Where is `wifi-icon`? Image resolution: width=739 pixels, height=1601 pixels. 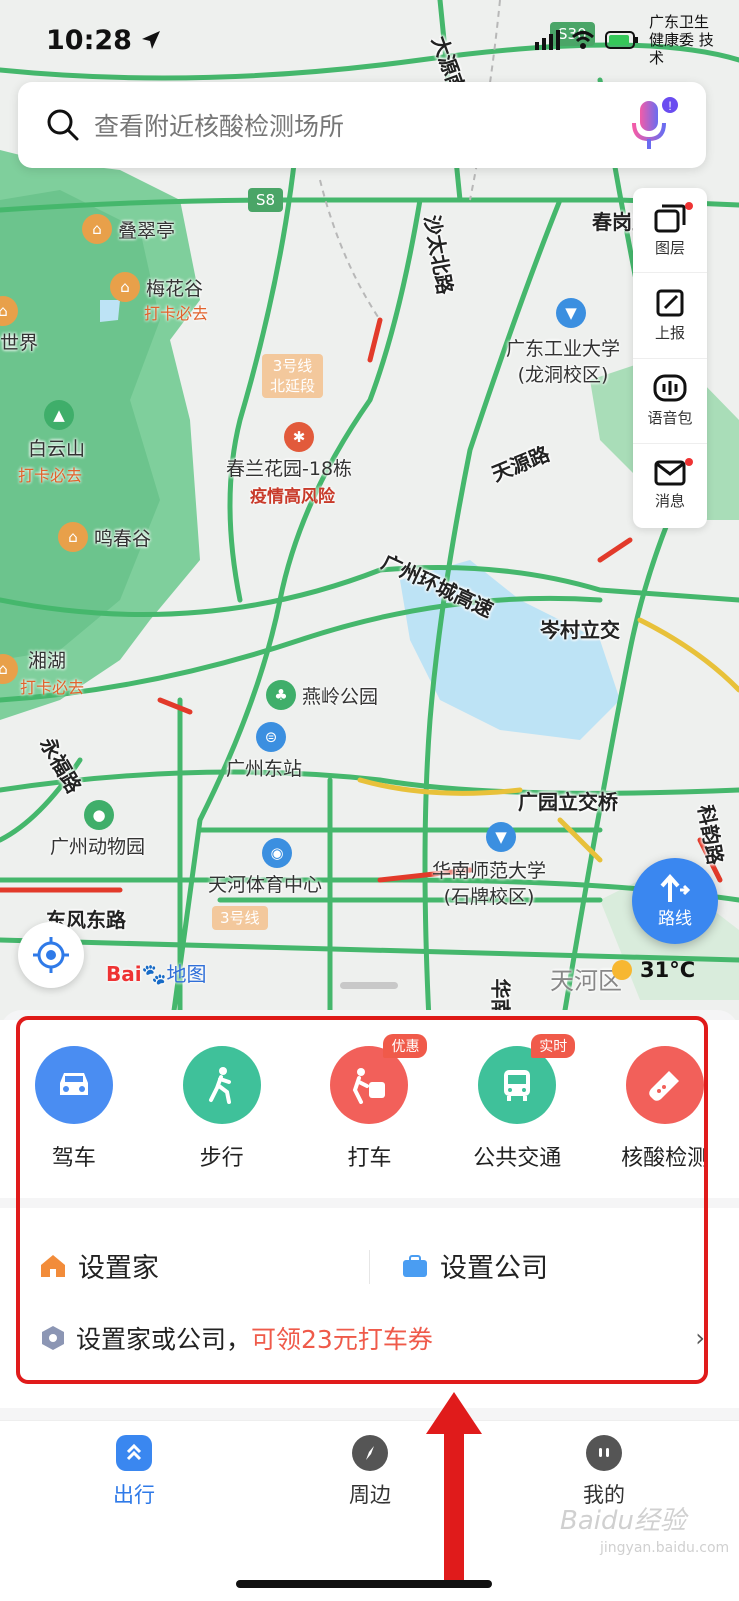 wifi-icon is located at coordinates (583, 40).